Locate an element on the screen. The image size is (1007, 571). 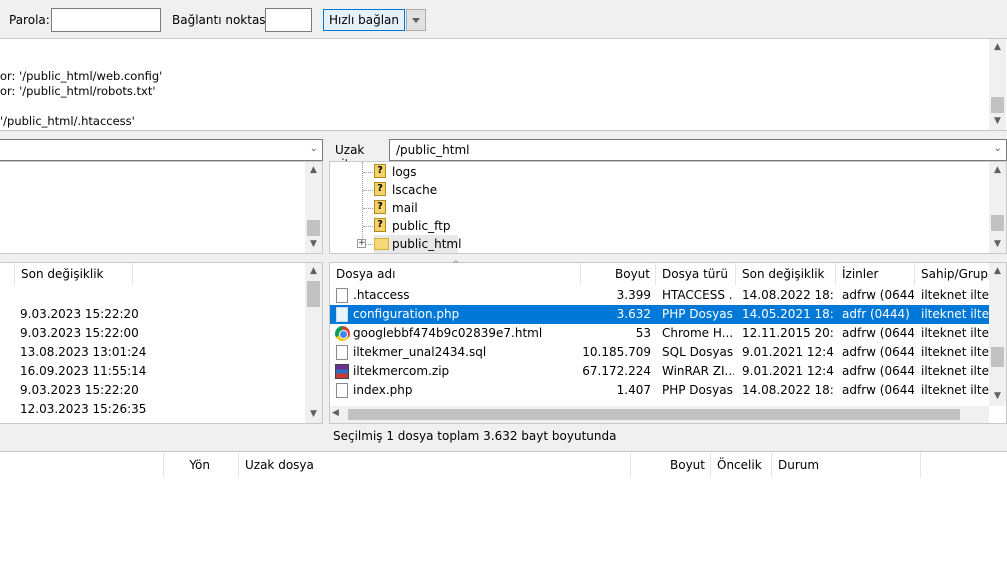
remote-list-hscrollbar: ◀ is located at coordinates (659, 414).